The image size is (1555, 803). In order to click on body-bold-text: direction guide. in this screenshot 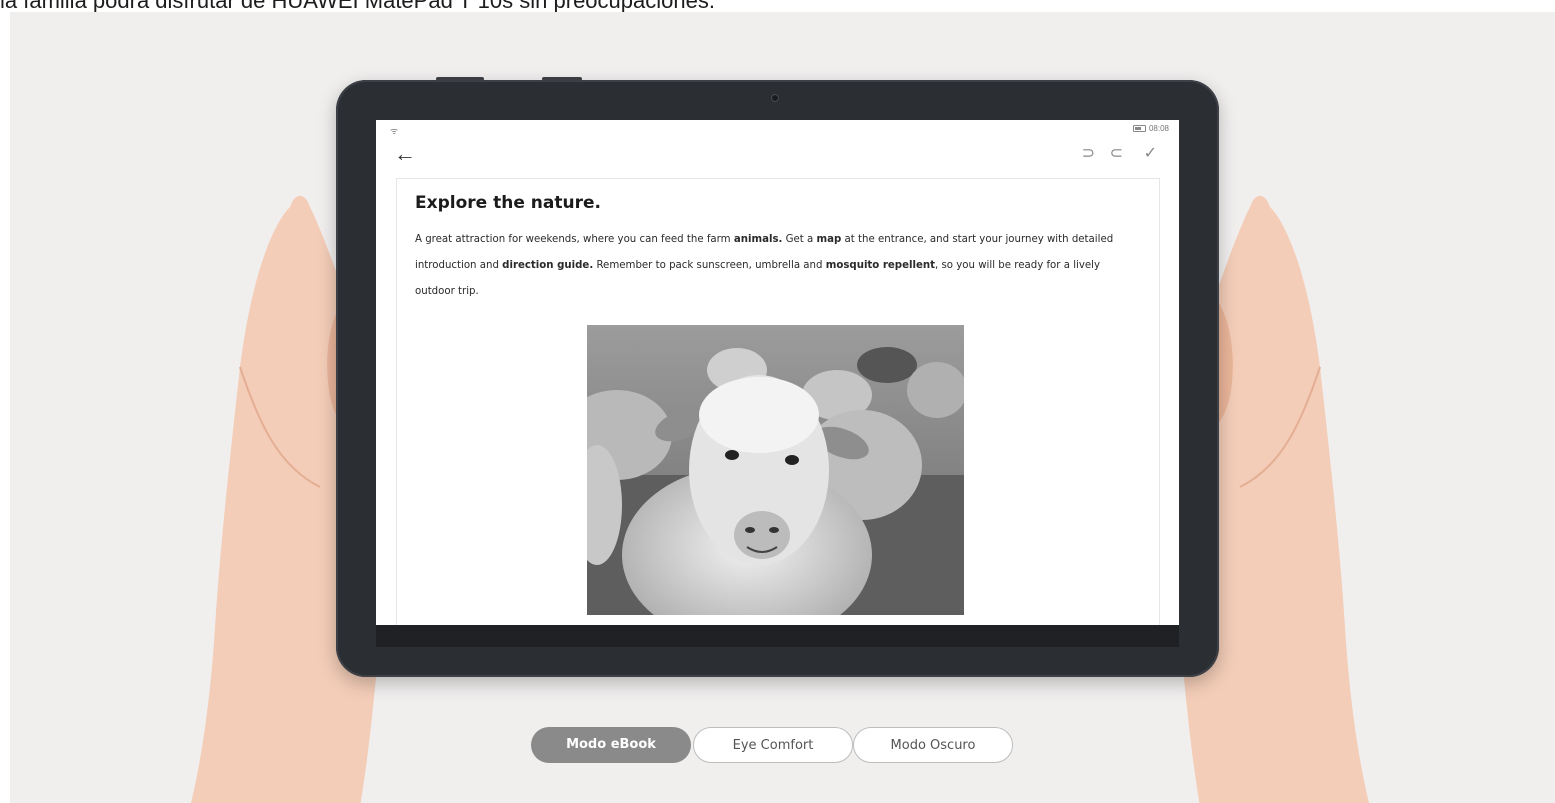, I will do `click(548, 265)`.